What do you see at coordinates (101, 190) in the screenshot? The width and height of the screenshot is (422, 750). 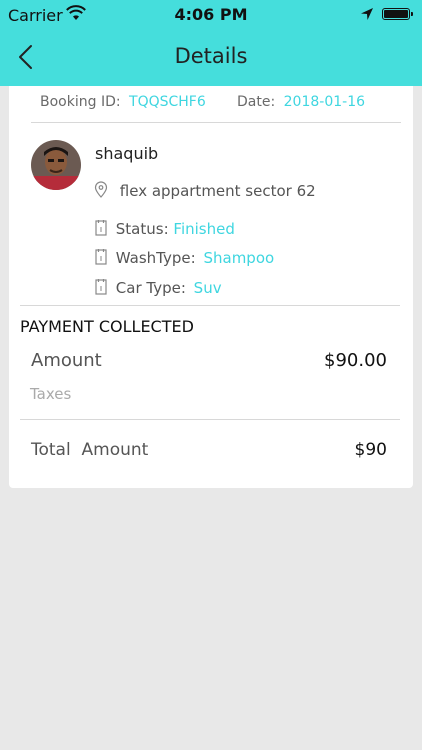 I see `location-pin-icon` at bounding box center [101, 190].